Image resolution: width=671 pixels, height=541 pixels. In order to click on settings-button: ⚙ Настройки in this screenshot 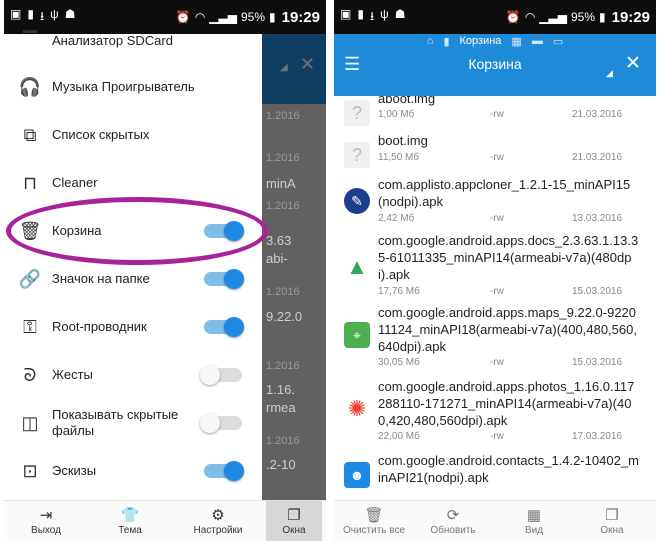, I will do `click(218, 521)`.